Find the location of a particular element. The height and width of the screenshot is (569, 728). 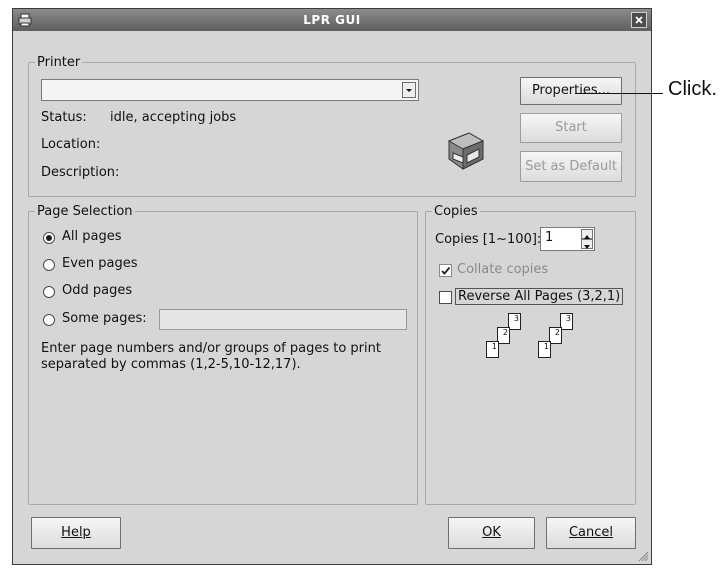

set-default-button-label: Set as Default is located at coordinates (571, 166).